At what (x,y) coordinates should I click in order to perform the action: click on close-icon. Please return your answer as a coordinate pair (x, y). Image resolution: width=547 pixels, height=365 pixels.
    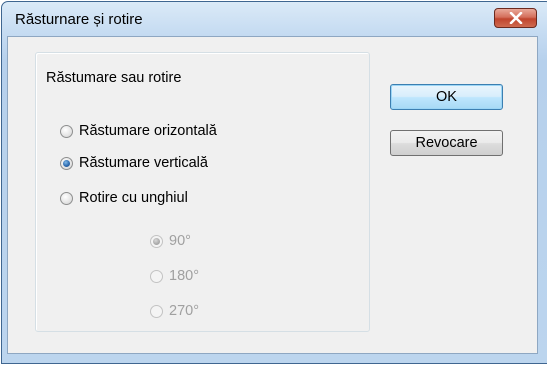
    Looking at the image, I should click on (516, 18).